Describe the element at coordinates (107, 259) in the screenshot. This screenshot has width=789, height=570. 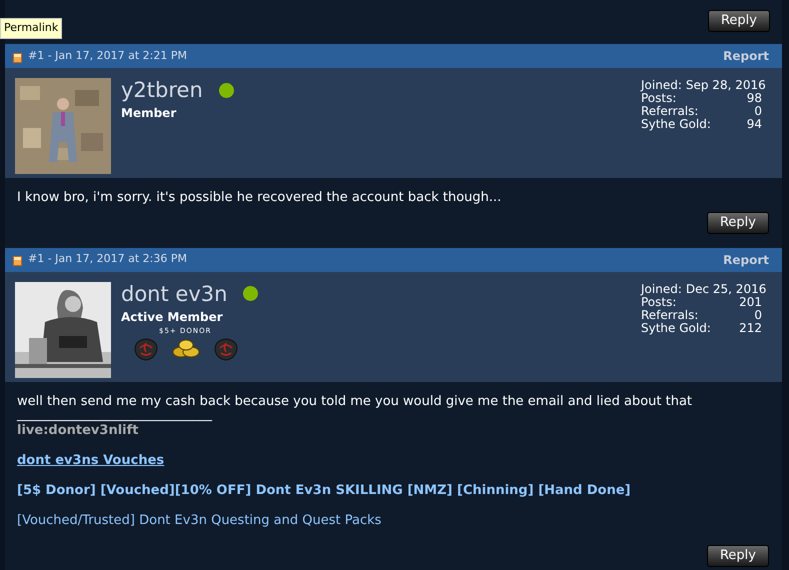
I see `post-permalink: #1 - Jan 17, 2017 at 2:36 PM` at that location.